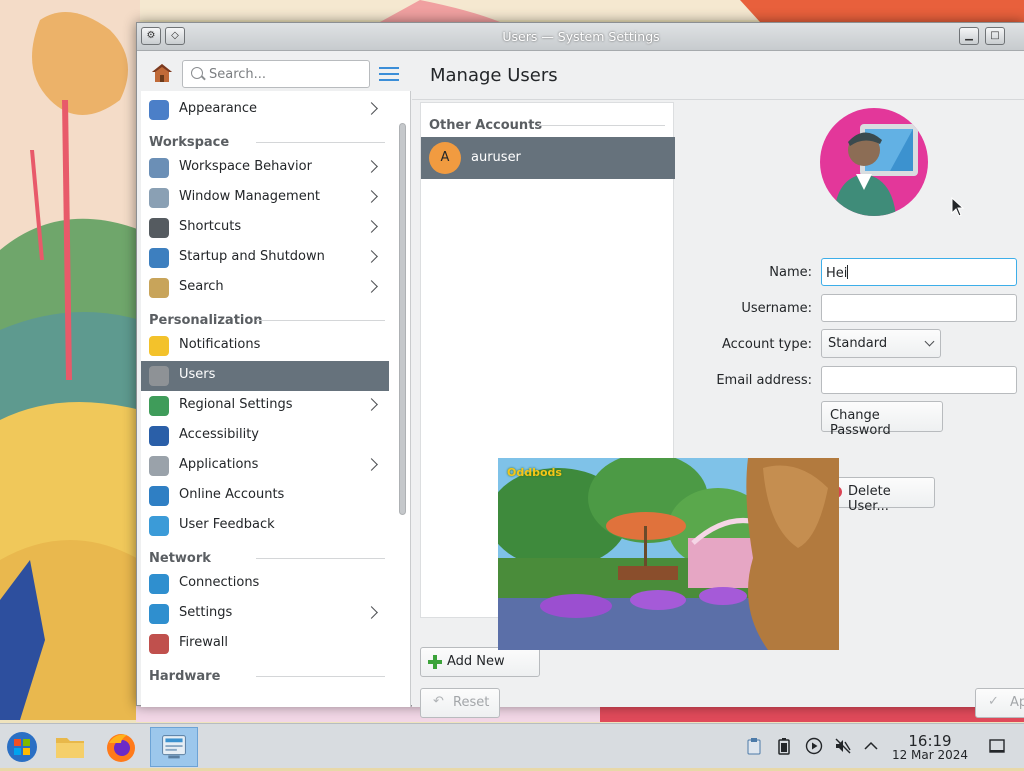 The width and height of the screenshot is (1024, 771). Describe the element at coordinates (159, 584) in the screenshot. I see `connections-icon` at that location.